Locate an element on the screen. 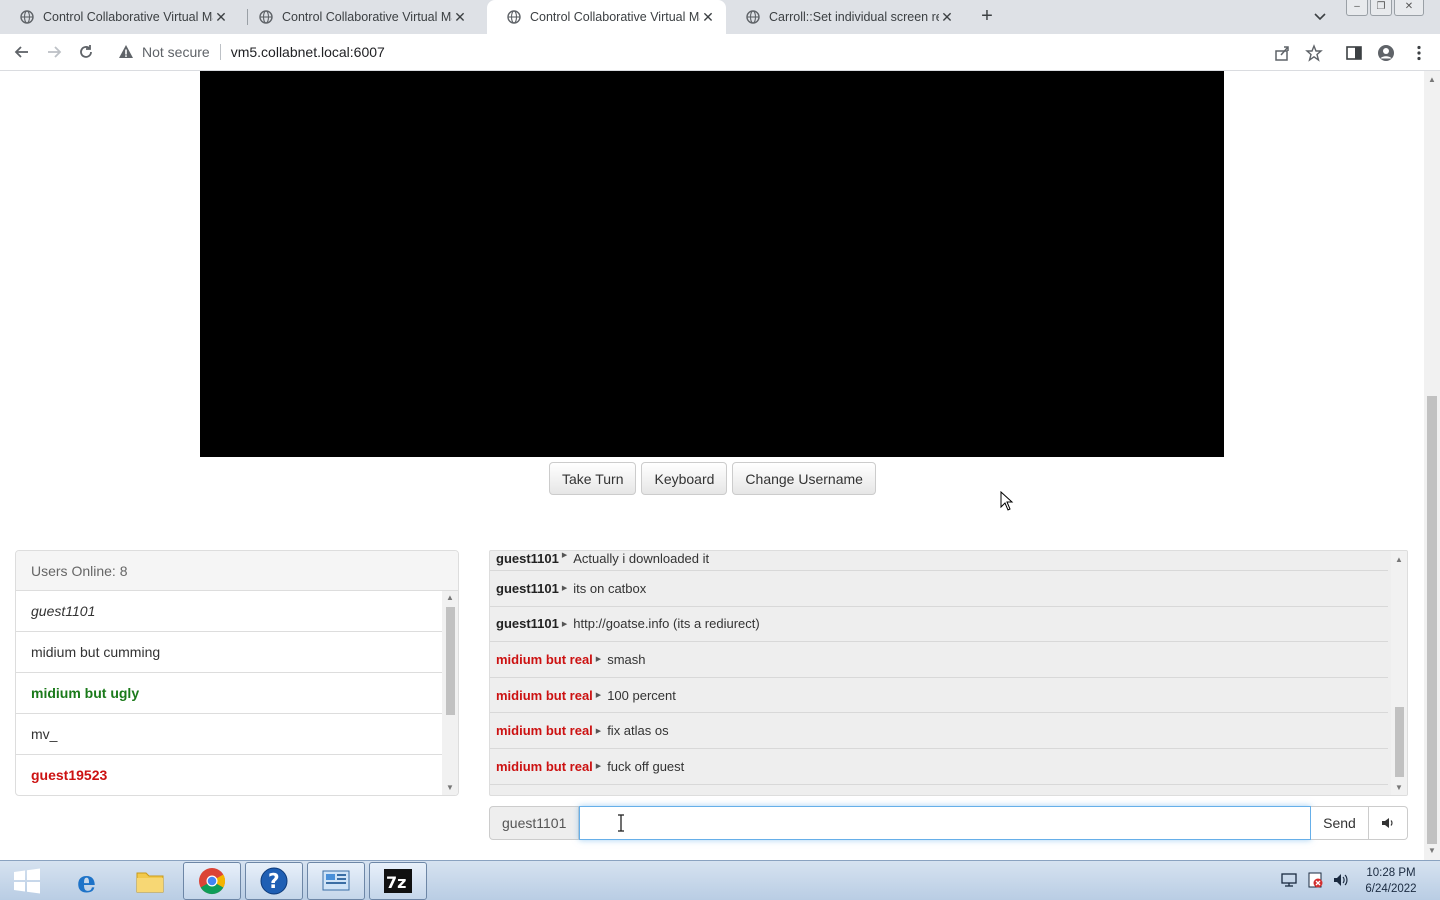 The image size is (1440, 900). user-item: mv_ is located at coordinates (229, 734).